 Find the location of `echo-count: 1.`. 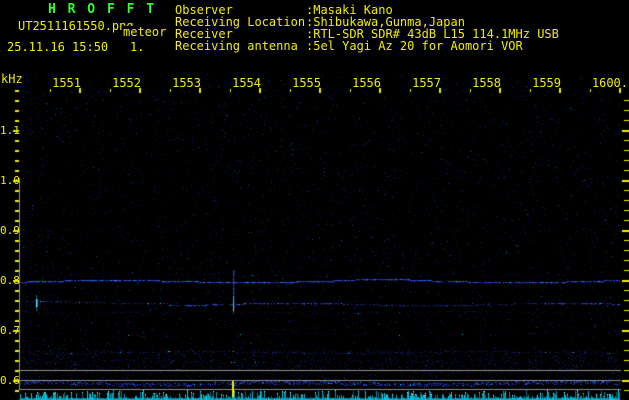

echo-count: 1. is located at coordinates (137, 47).